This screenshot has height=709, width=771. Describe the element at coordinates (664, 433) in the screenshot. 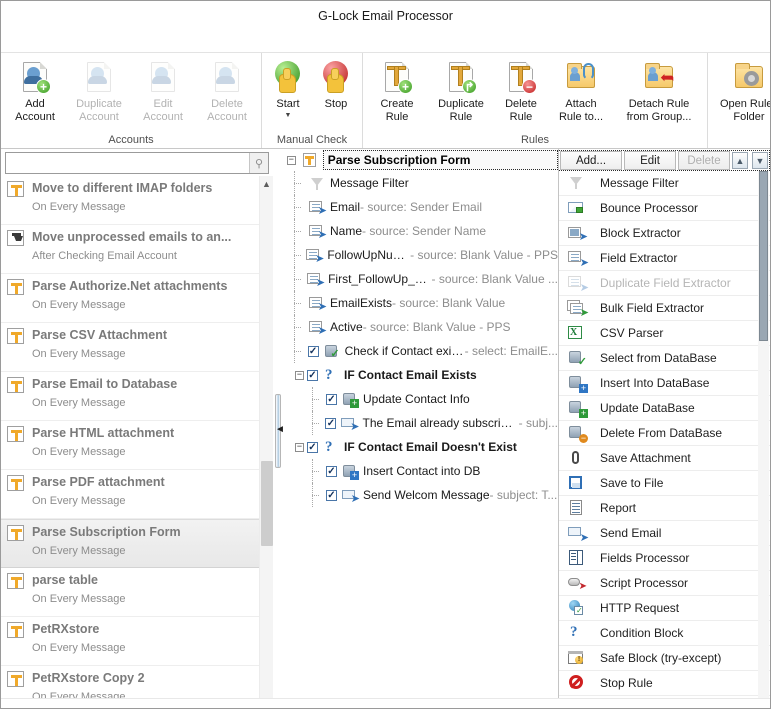

I see `action-menu-item: − Delete From DataBase` at that location.